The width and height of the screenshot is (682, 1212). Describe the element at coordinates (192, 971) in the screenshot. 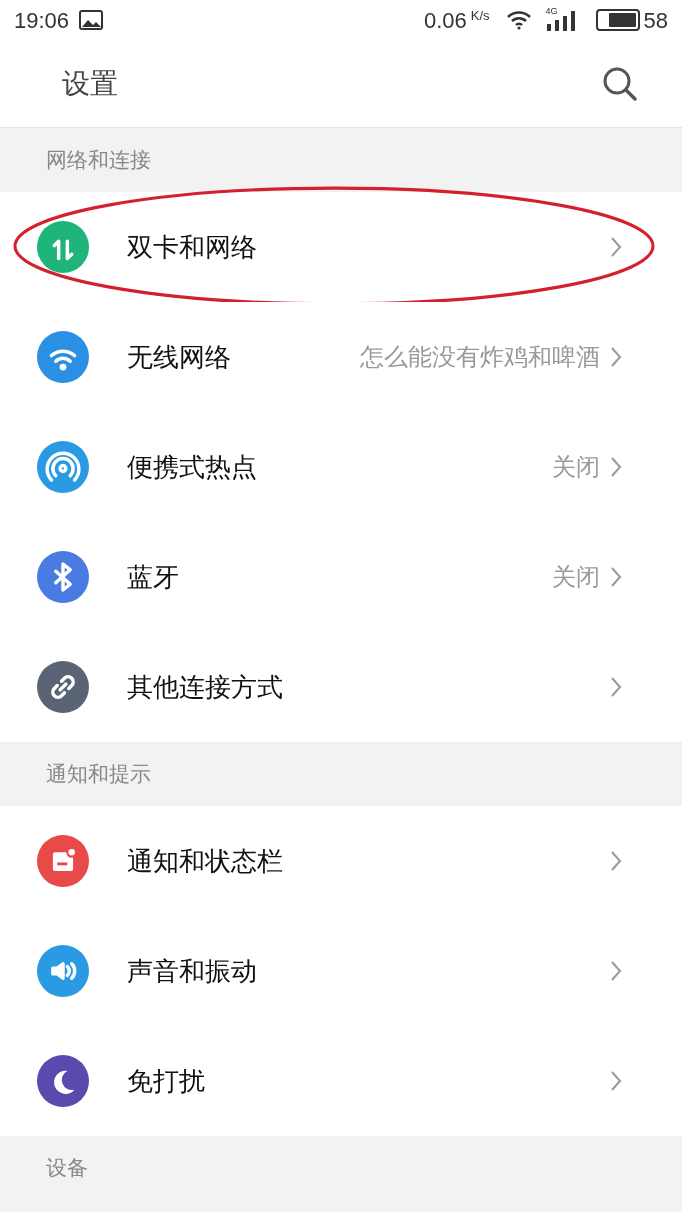

I see `row-label: 声音和振动` at that location.